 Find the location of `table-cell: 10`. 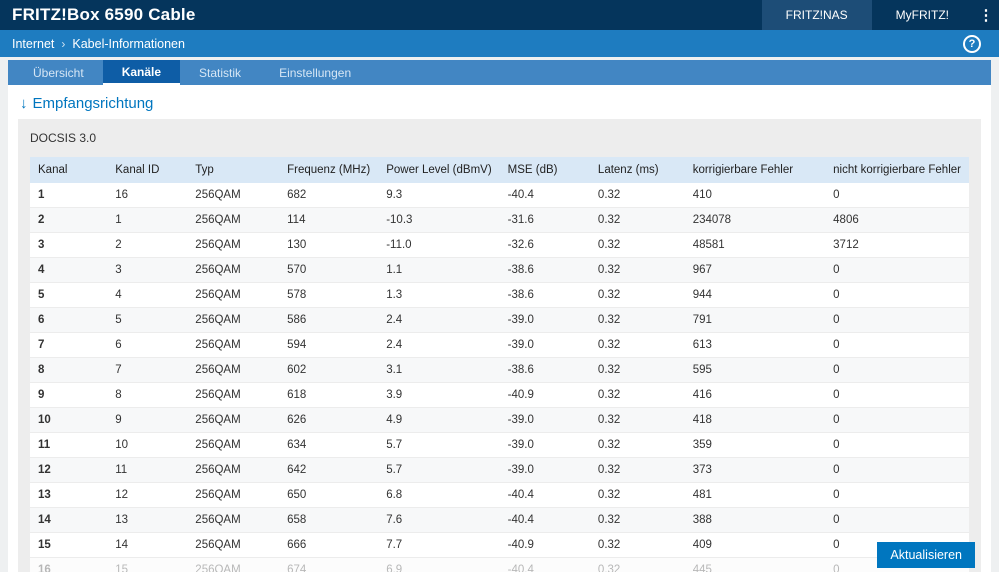

table-cell: 10 is located at coordinates (147, 445).